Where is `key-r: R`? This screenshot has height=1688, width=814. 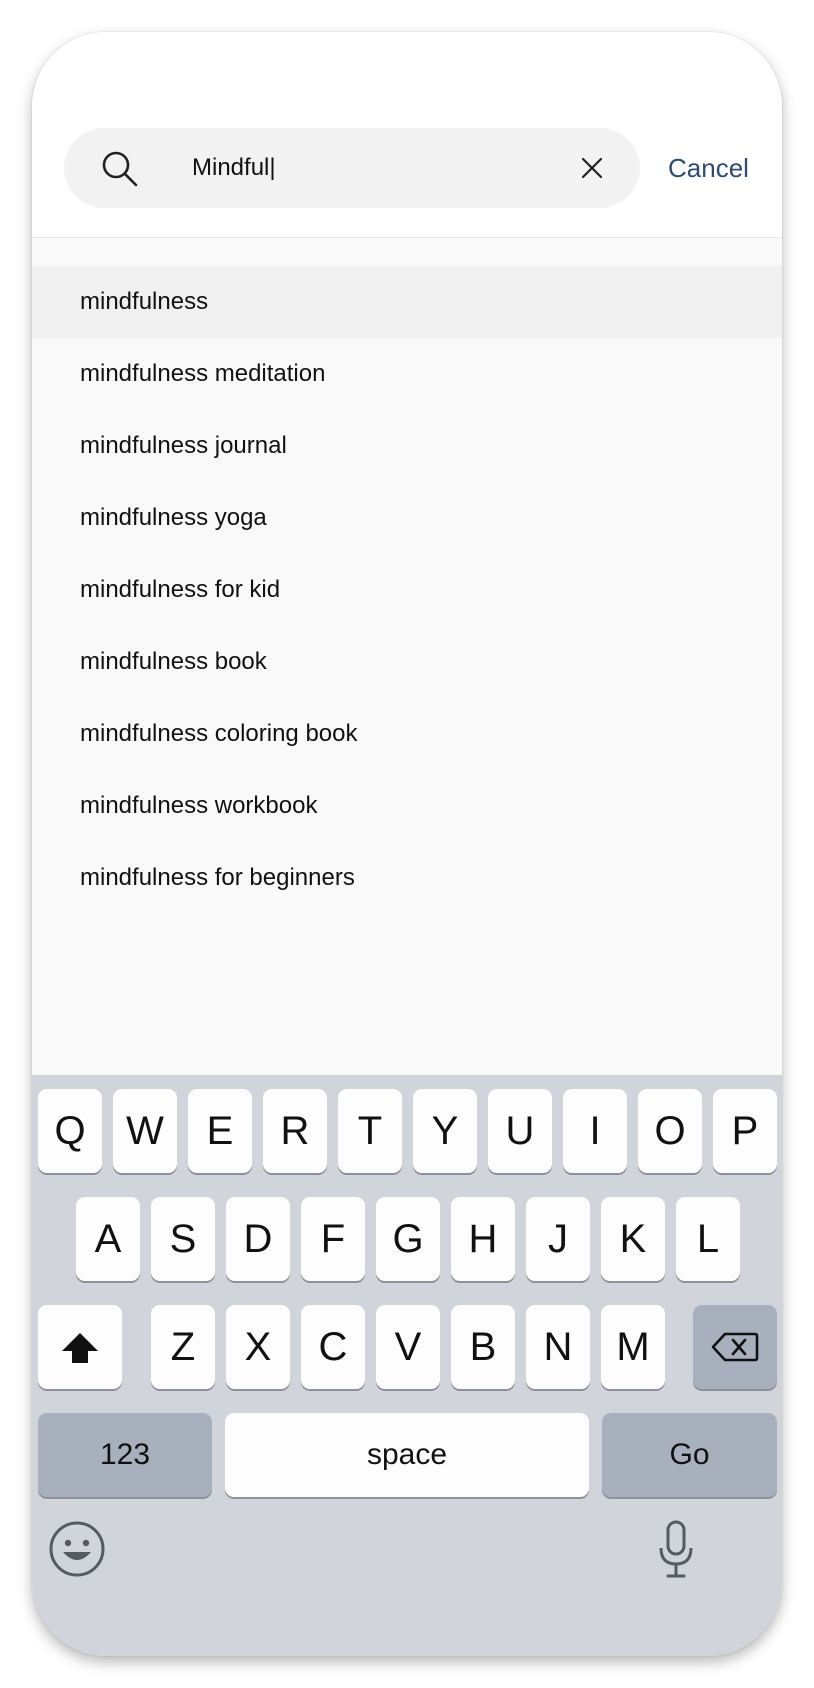
key-r: R is located at coordinates (295, 1131).